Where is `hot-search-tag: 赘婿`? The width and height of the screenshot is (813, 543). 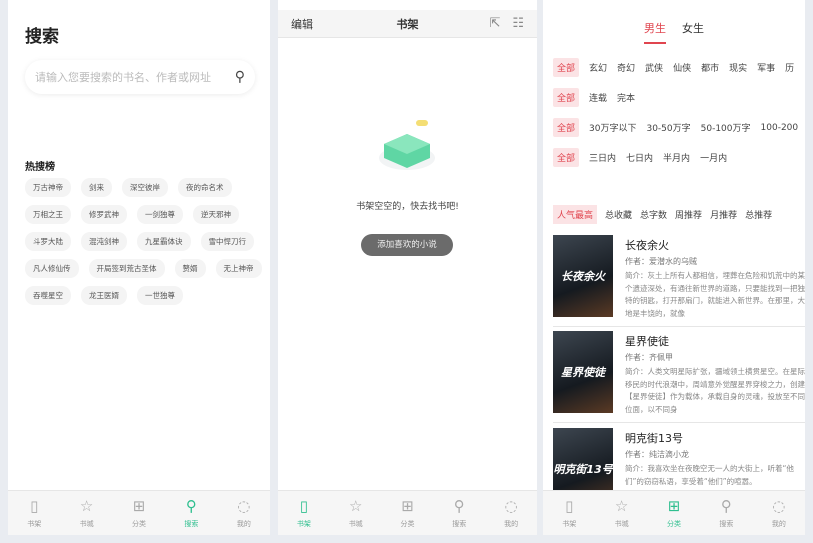 hot-search-tag: 赘婿 is located at coordinates (190, 268).